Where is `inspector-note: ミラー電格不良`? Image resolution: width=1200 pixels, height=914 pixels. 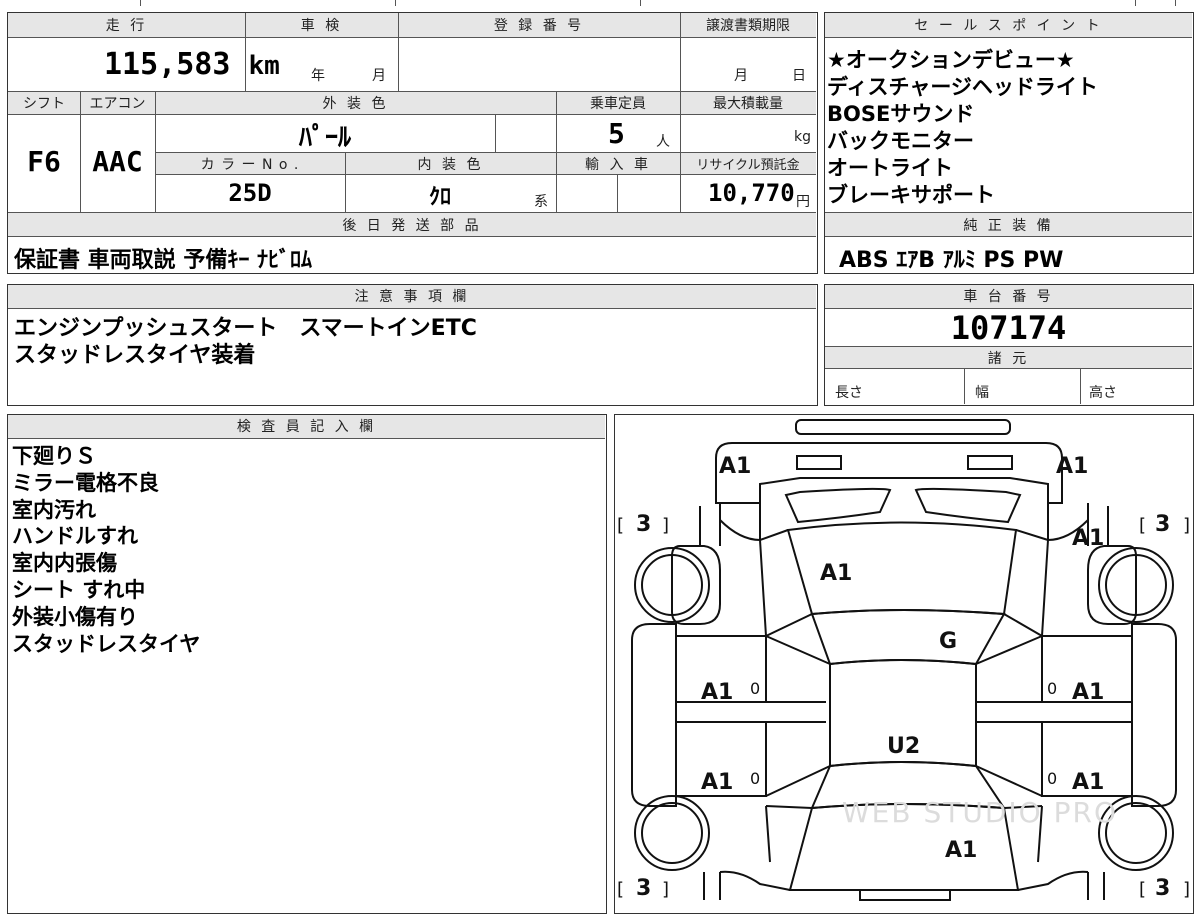
inspector-note: ミラー電格不良 is located at coordinates (85, 482).